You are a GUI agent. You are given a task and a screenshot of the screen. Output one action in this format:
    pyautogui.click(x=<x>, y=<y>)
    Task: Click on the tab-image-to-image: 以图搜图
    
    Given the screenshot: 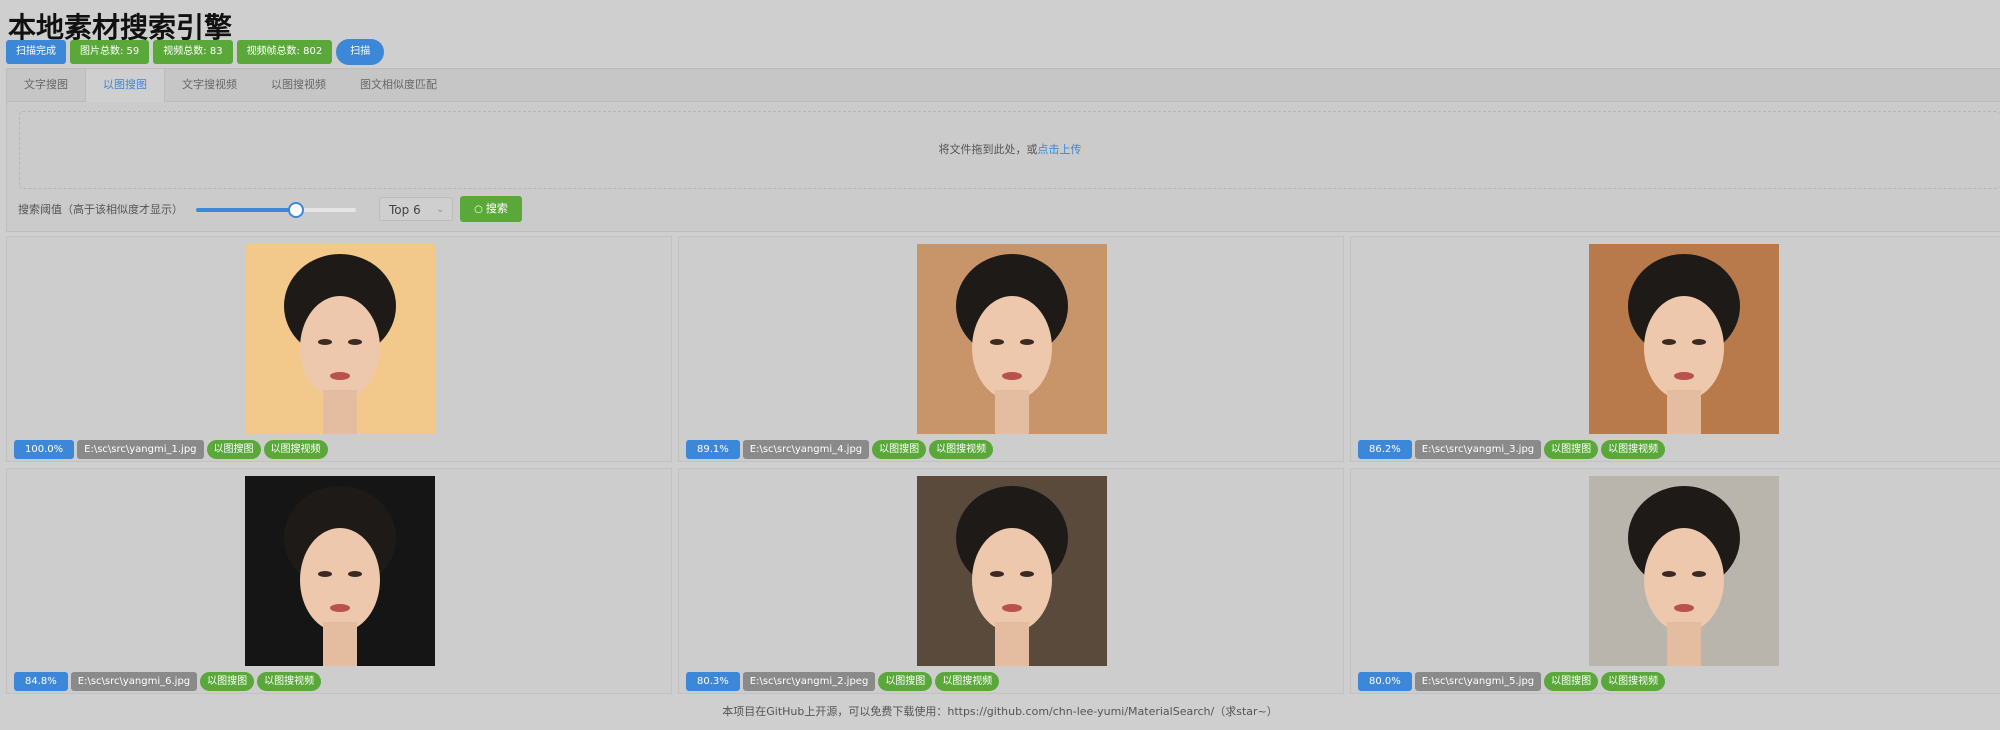 What is the action you would take?
    pyautogui.click(x=125, y=85)
    